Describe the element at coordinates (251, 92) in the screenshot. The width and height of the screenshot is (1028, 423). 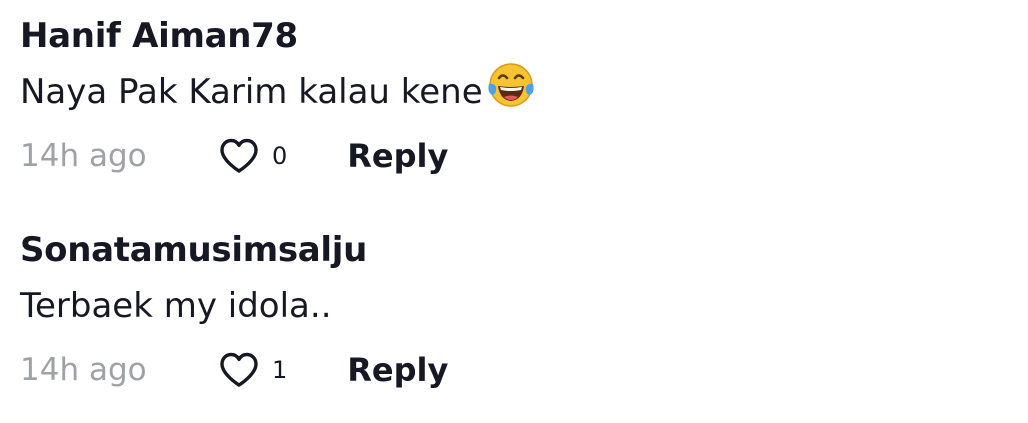
I see `comment-text: Naya Pak Karim kalau kene` at that location.